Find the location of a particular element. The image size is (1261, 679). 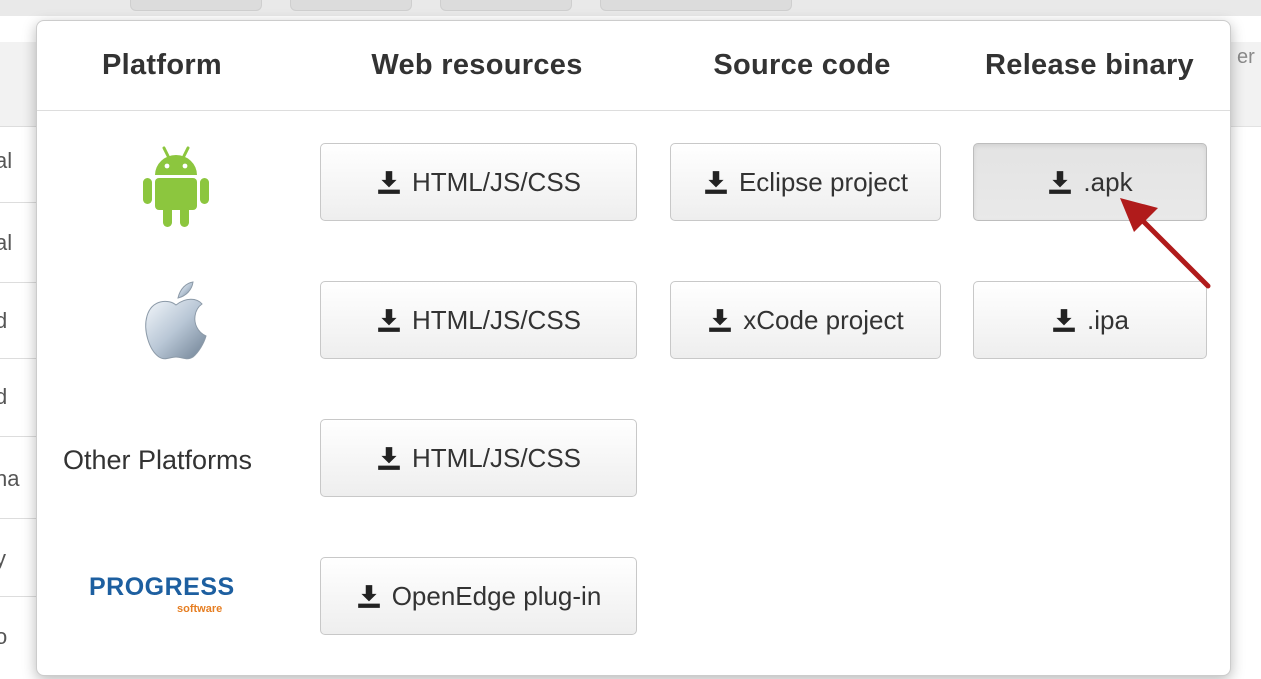

ios-web-resources-button: HTML/JS/CSS is located at coordinates (478, 320).